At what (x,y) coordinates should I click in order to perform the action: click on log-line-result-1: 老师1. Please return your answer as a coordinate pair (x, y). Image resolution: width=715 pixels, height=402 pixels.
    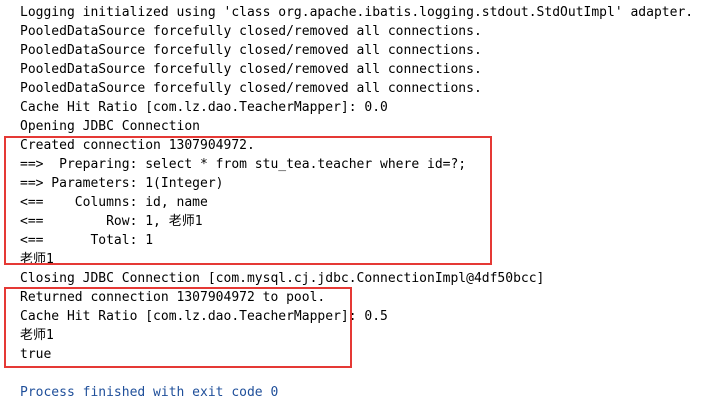
    Looking at the image, I should click on (37, 259).